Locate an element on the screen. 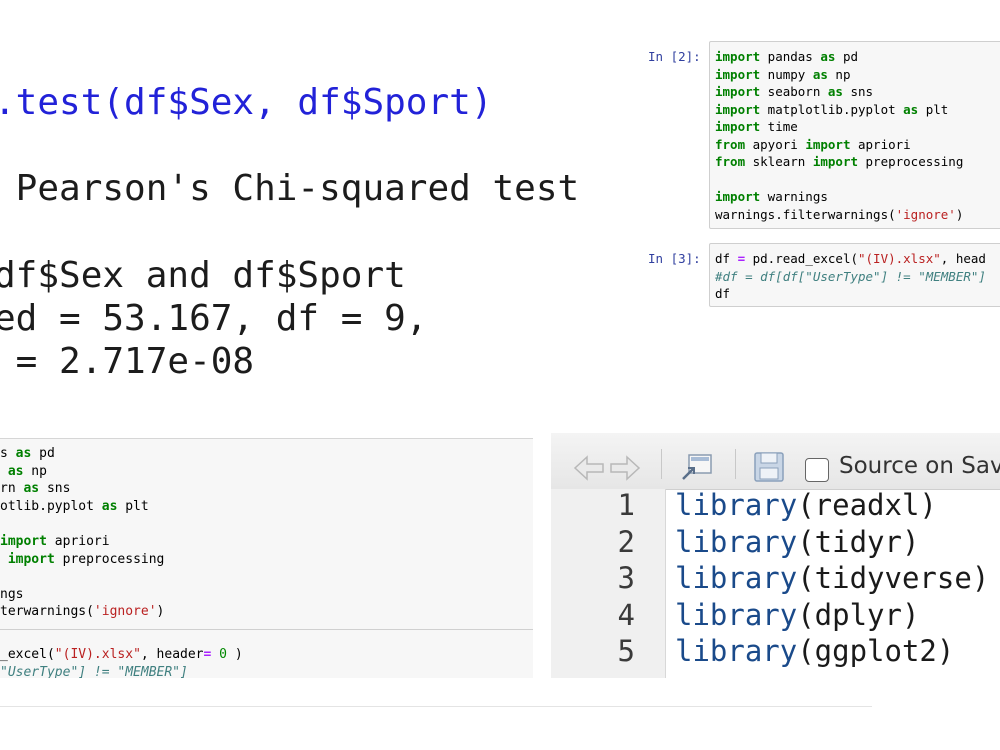  code-line: import seaborn as sns is located at coordinates (857, 92).